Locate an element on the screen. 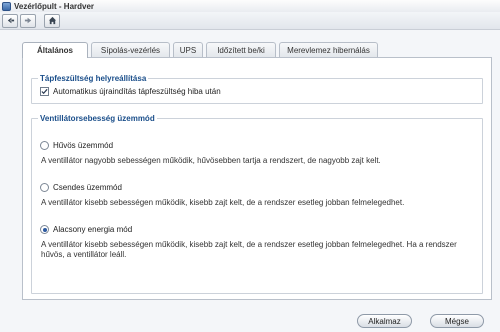  checkmark-icon is located at coordinates (44, 91).